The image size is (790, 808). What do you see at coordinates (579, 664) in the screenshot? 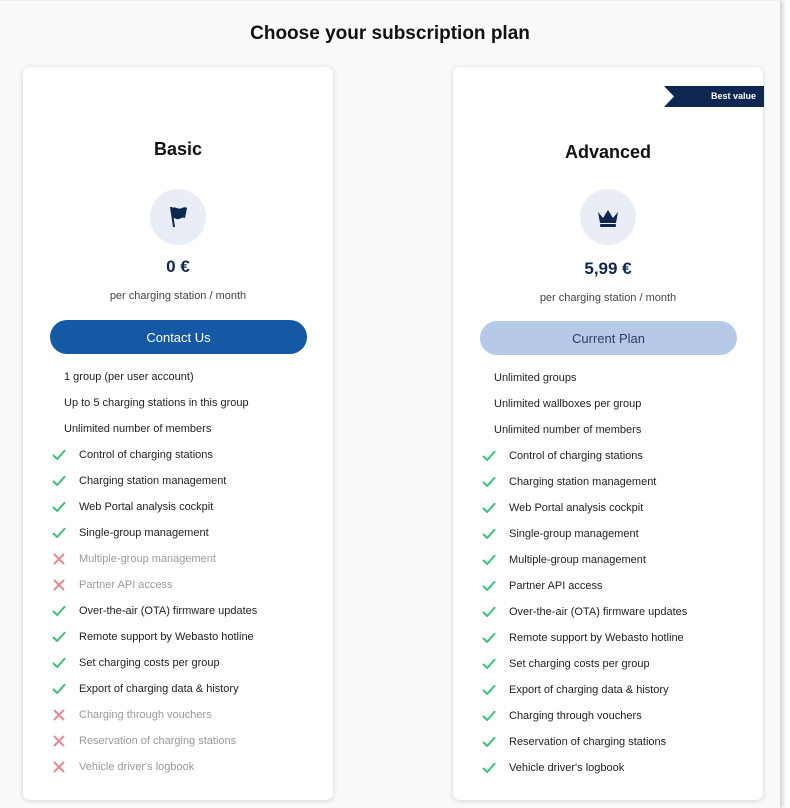
I see `feature-label: Set charging costs per group` at bounding box center [579, 664].